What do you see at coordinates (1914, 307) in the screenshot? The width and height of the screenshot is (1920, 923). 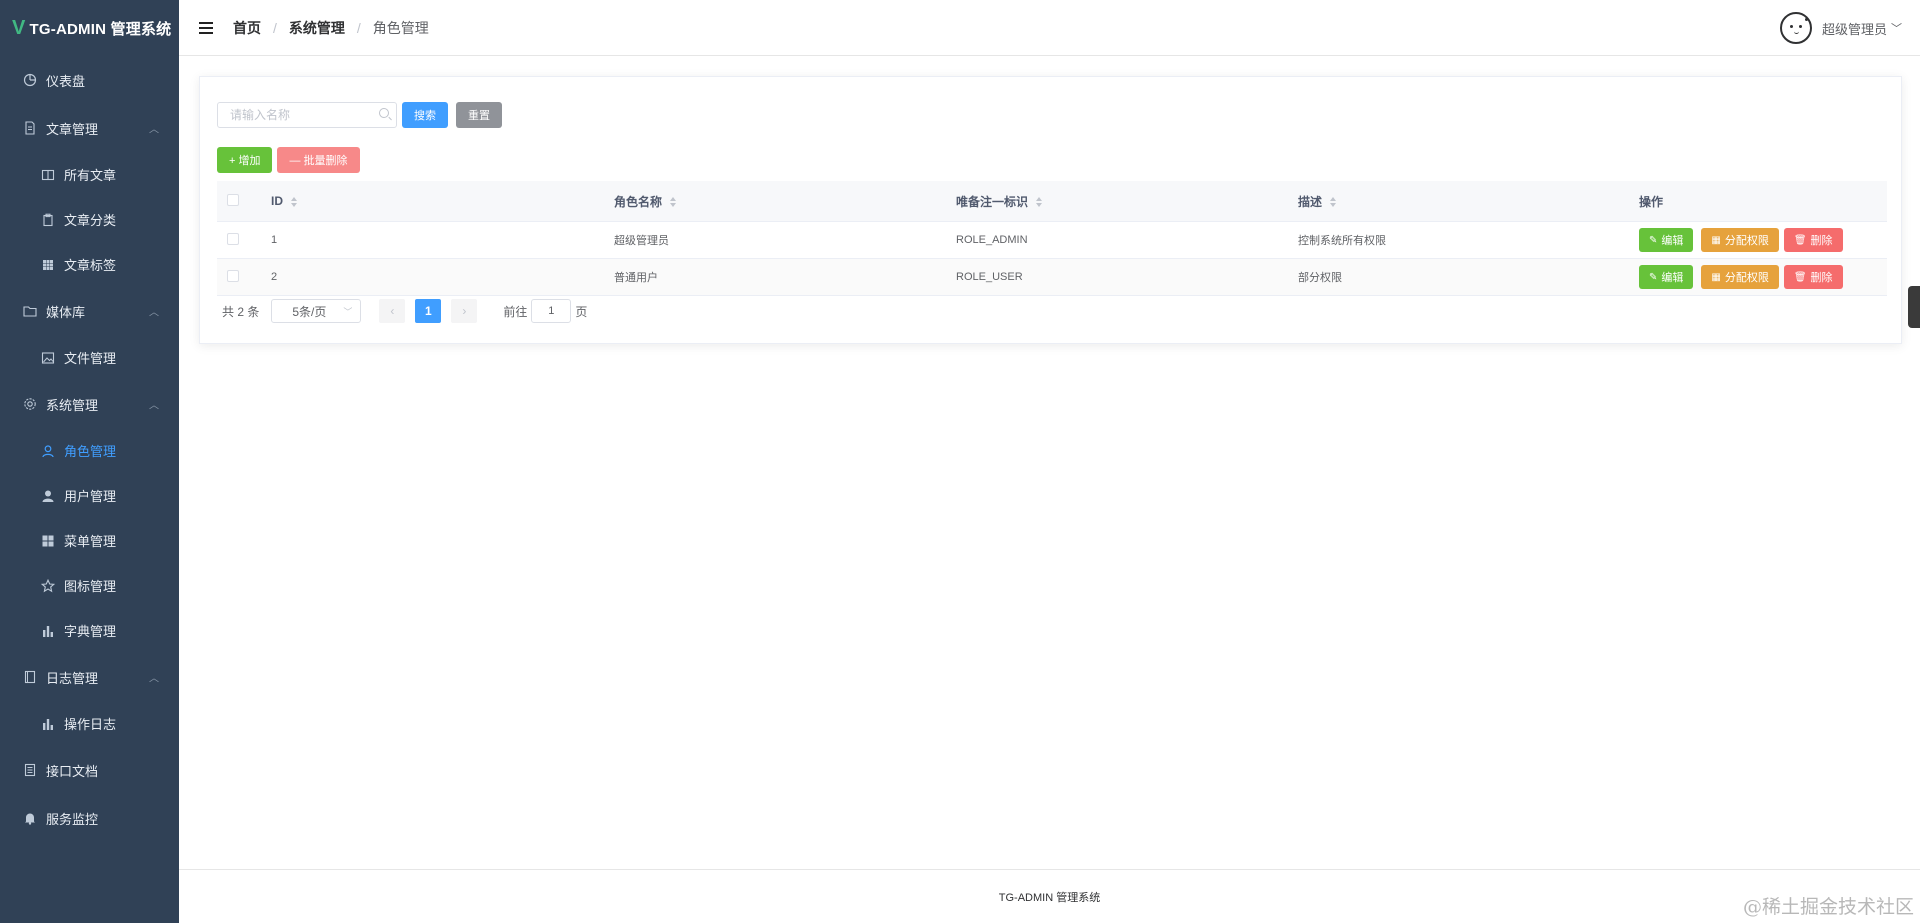 I see `settings-drawer-handle` at bounding box center [1914, 307].